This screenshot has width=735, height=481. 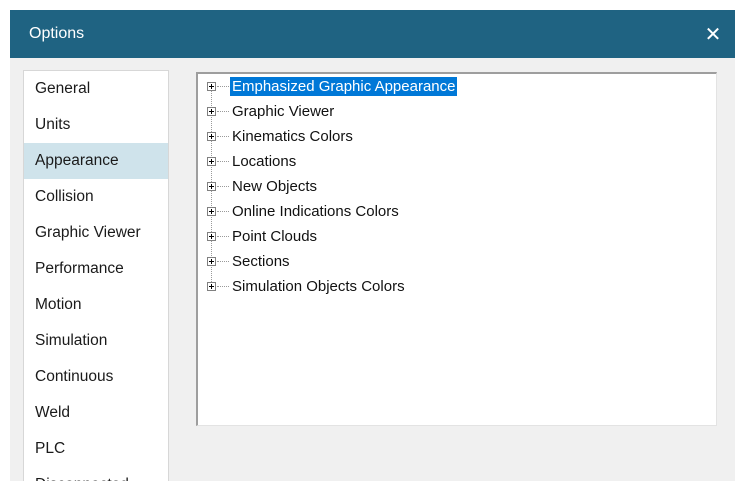 What do you see at coordinates (274, 236) in the screenshot?
I see `tree-item-label: Point Clouds` at bounding box center [274, 236].